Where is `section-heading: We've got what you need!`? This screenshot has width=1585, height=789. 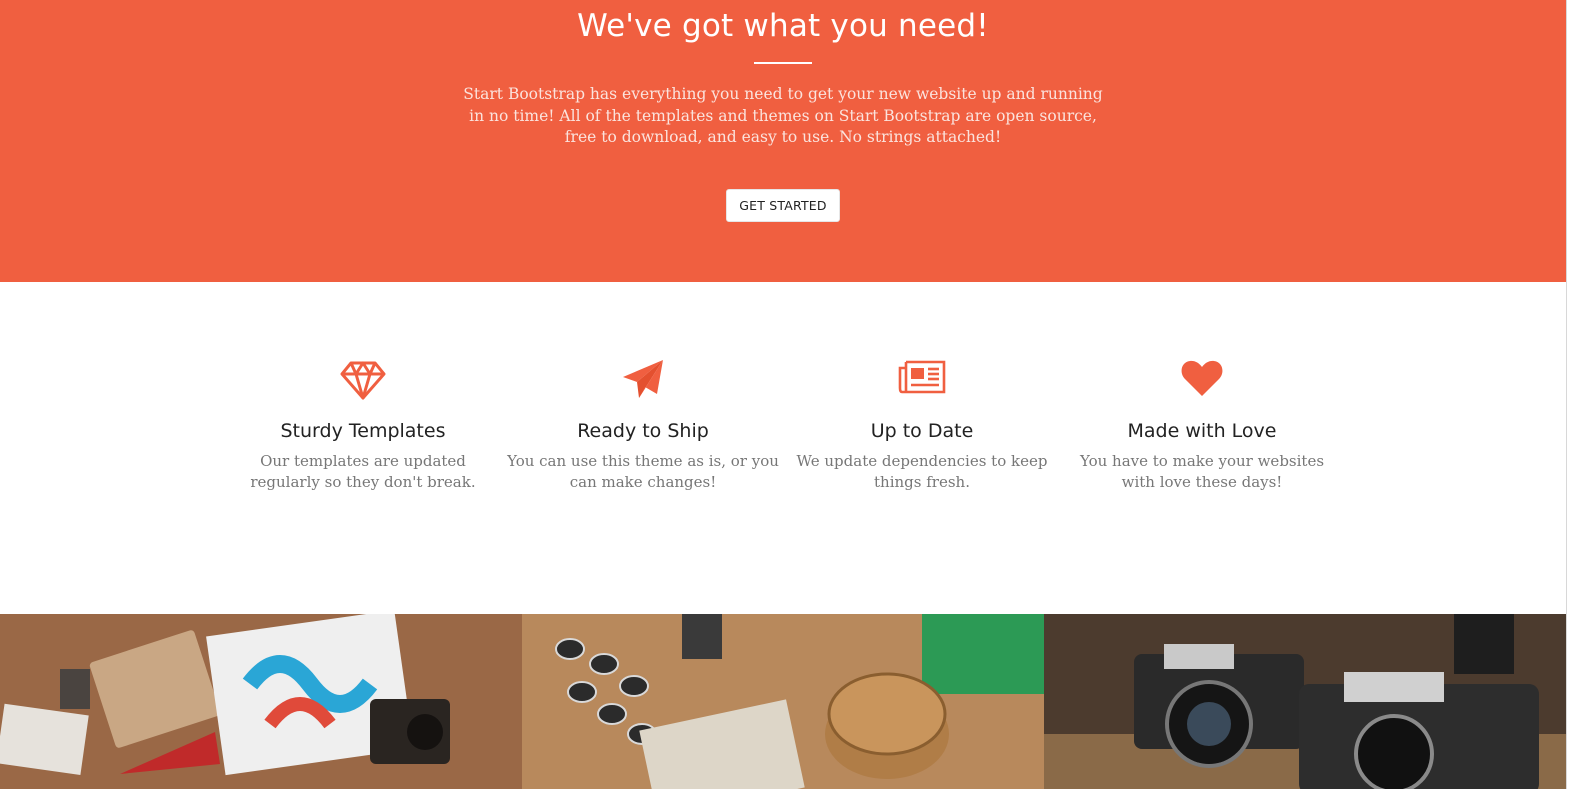 section-heading: We've got what you need! is located at coordinates (783, 26).